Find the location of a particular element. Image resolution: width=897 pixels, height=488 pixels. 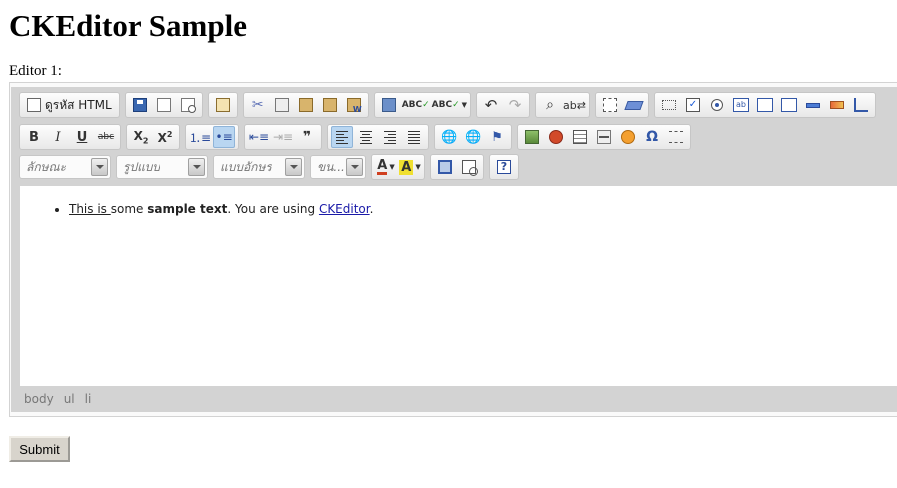

select-all-button is located at coordinates (610, 105).